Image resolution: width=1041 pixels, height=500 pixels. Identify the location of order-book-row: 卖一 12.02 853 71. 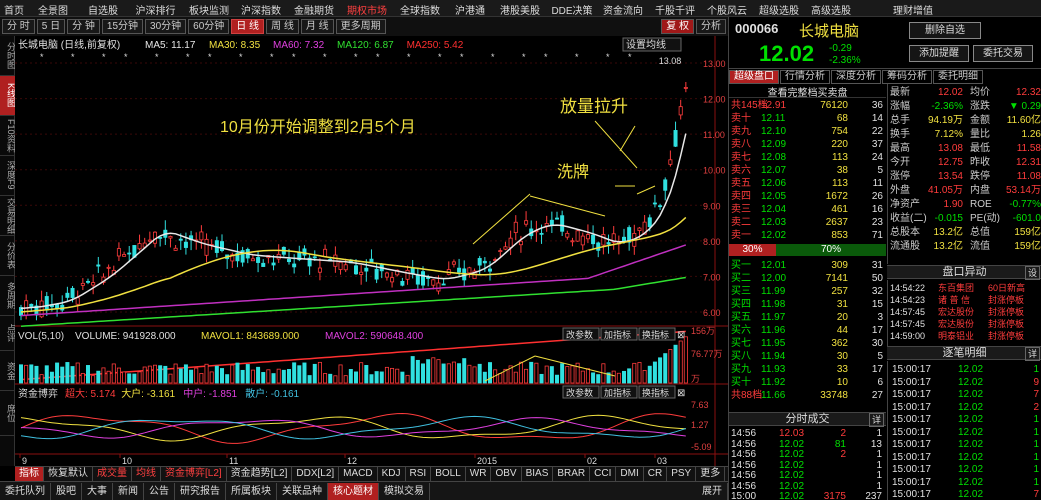
(807, 235).